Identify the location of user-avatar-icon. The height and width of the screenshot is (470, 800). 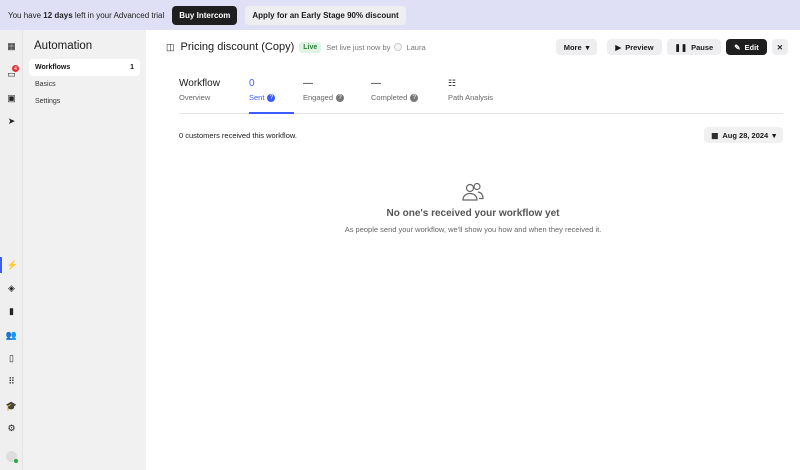
(11, 456).